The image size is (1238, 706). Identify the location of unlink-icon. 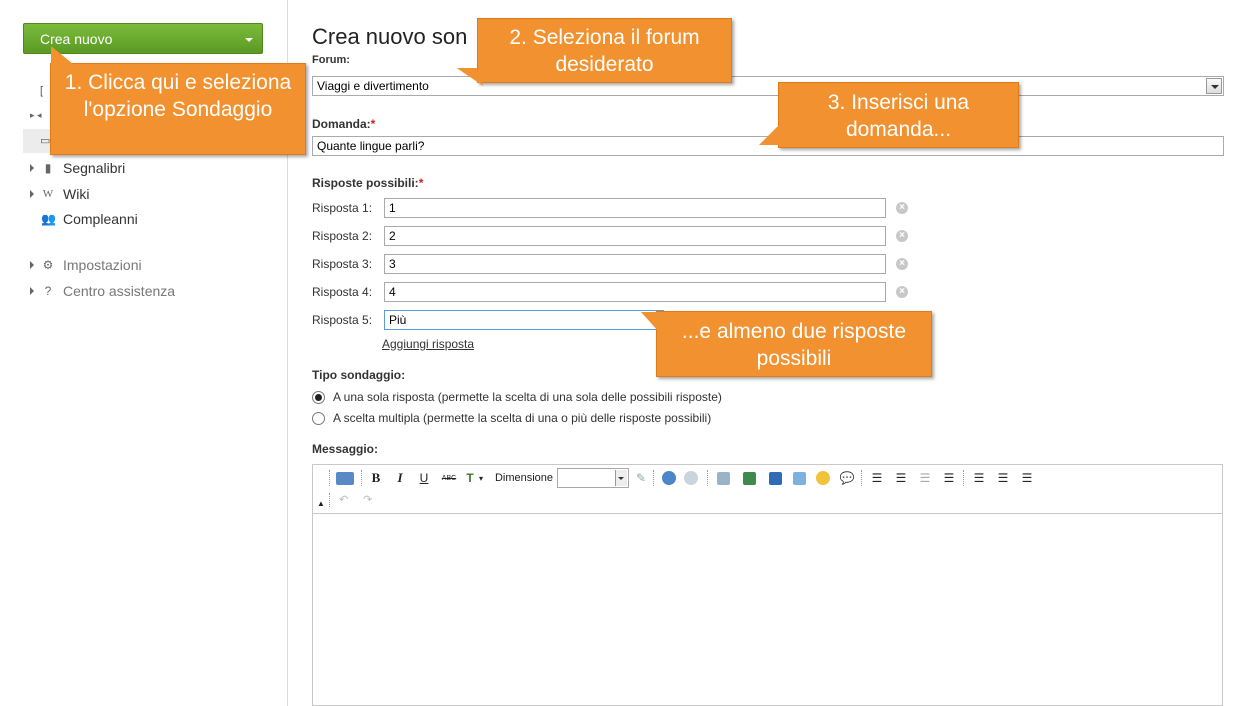
(691, 478).